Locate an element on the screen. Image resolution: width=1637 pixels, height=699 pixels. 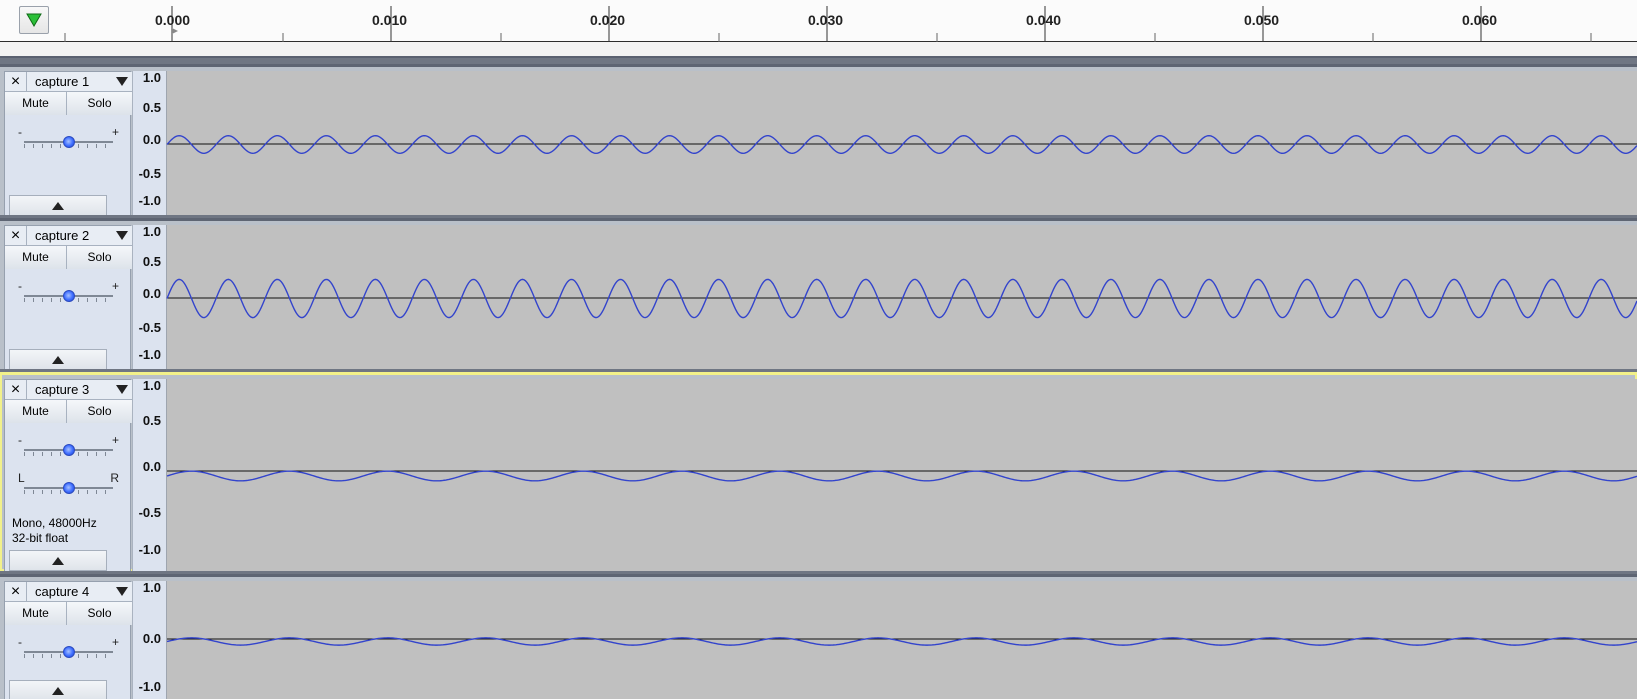
track-name: capture 1 is located at coordinates (62, 82).